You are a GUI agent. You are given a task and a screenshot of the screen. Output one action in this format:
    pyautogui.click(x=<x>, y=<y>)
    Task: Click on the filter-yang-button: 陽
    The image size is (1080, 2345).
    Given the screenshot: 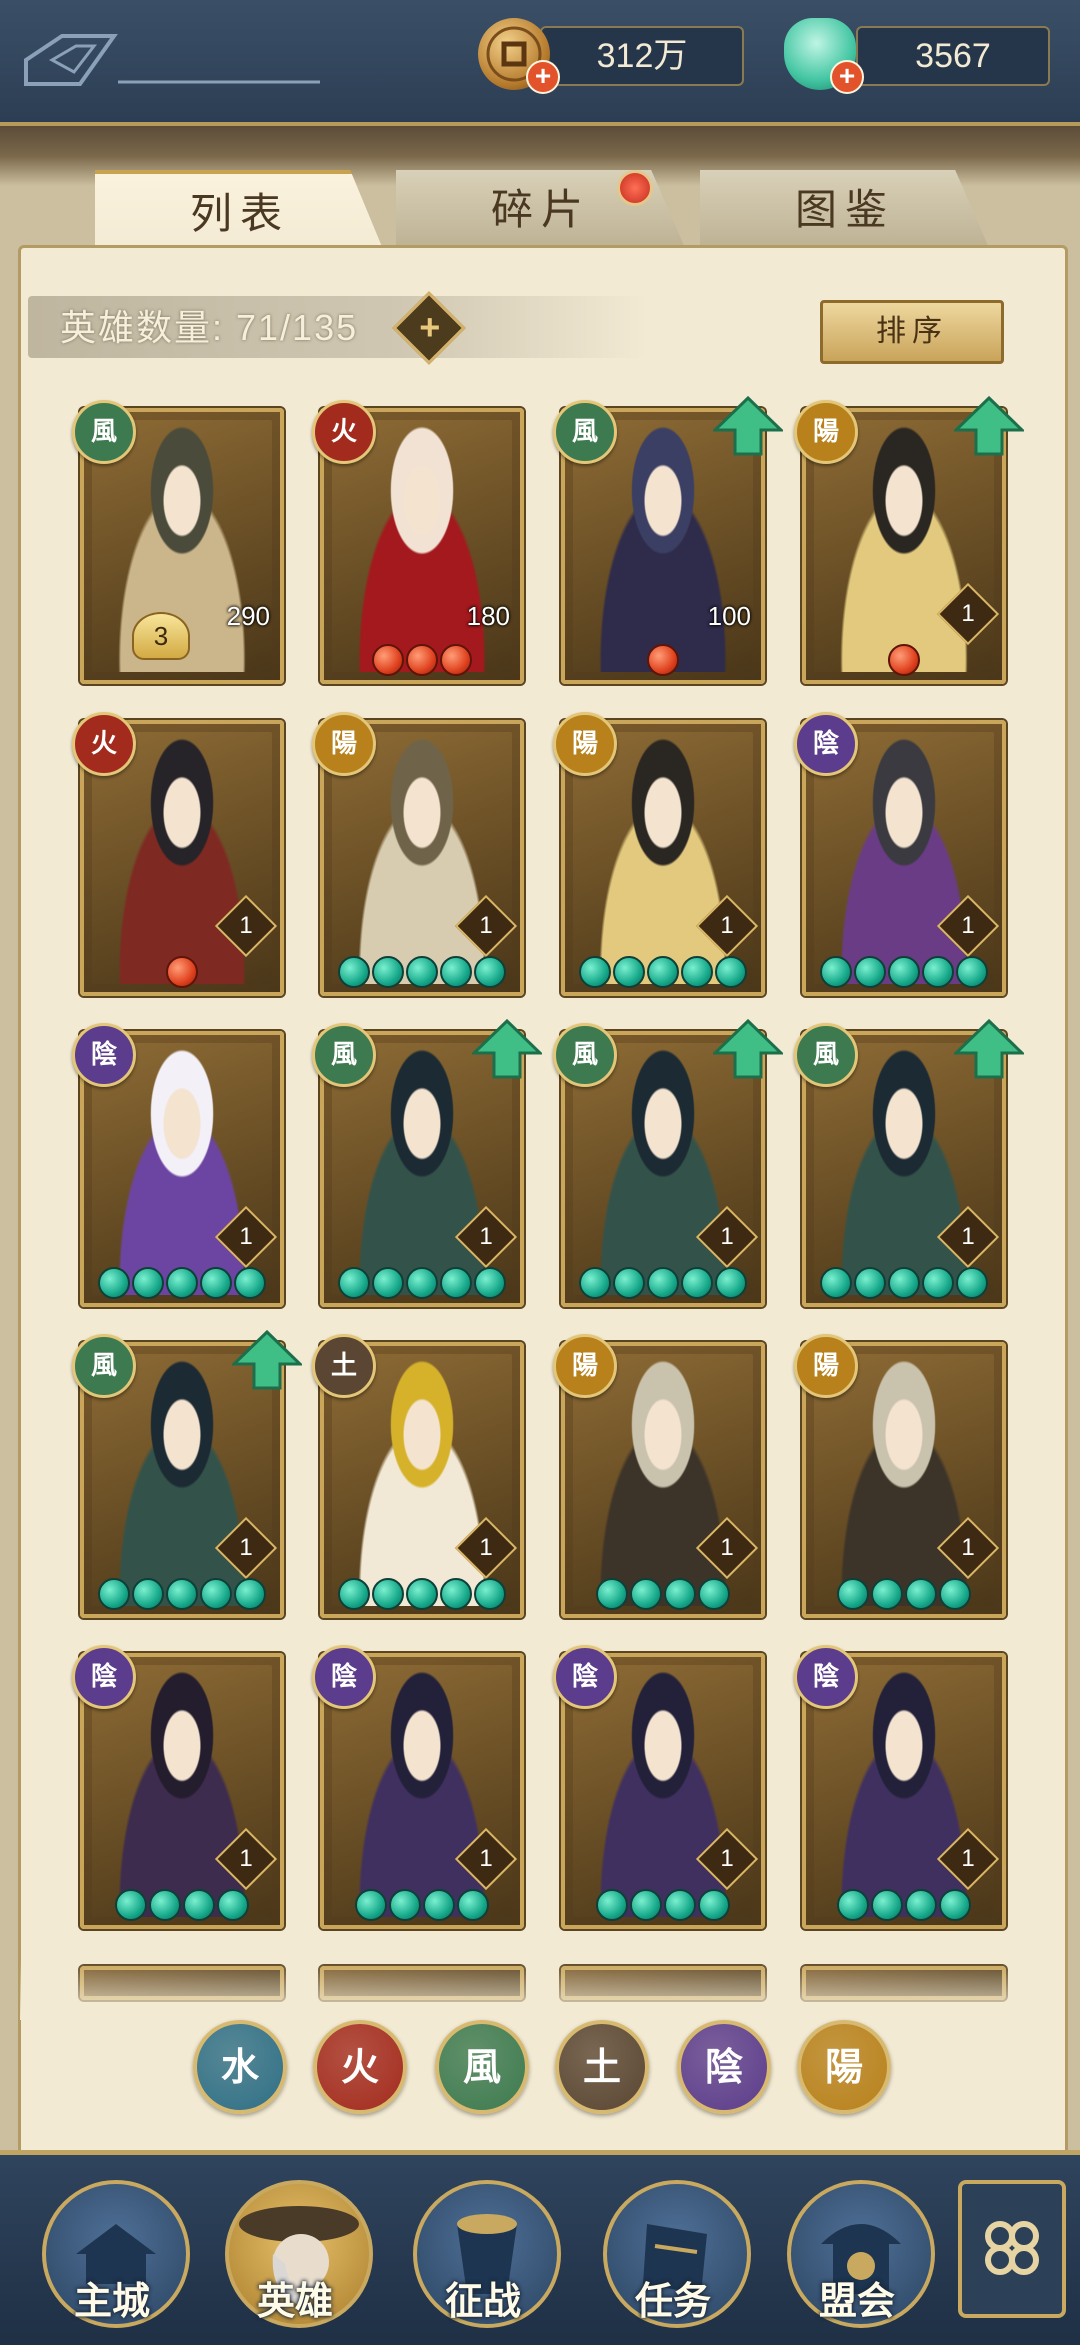 What is the action you would take?
    pyautogui.click(x=844, y=2067)
    